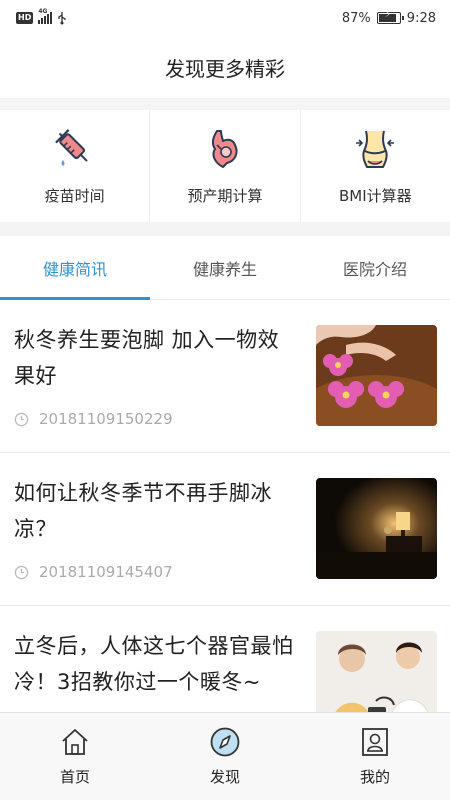  I want to click on home-icon, so click(75, 742).